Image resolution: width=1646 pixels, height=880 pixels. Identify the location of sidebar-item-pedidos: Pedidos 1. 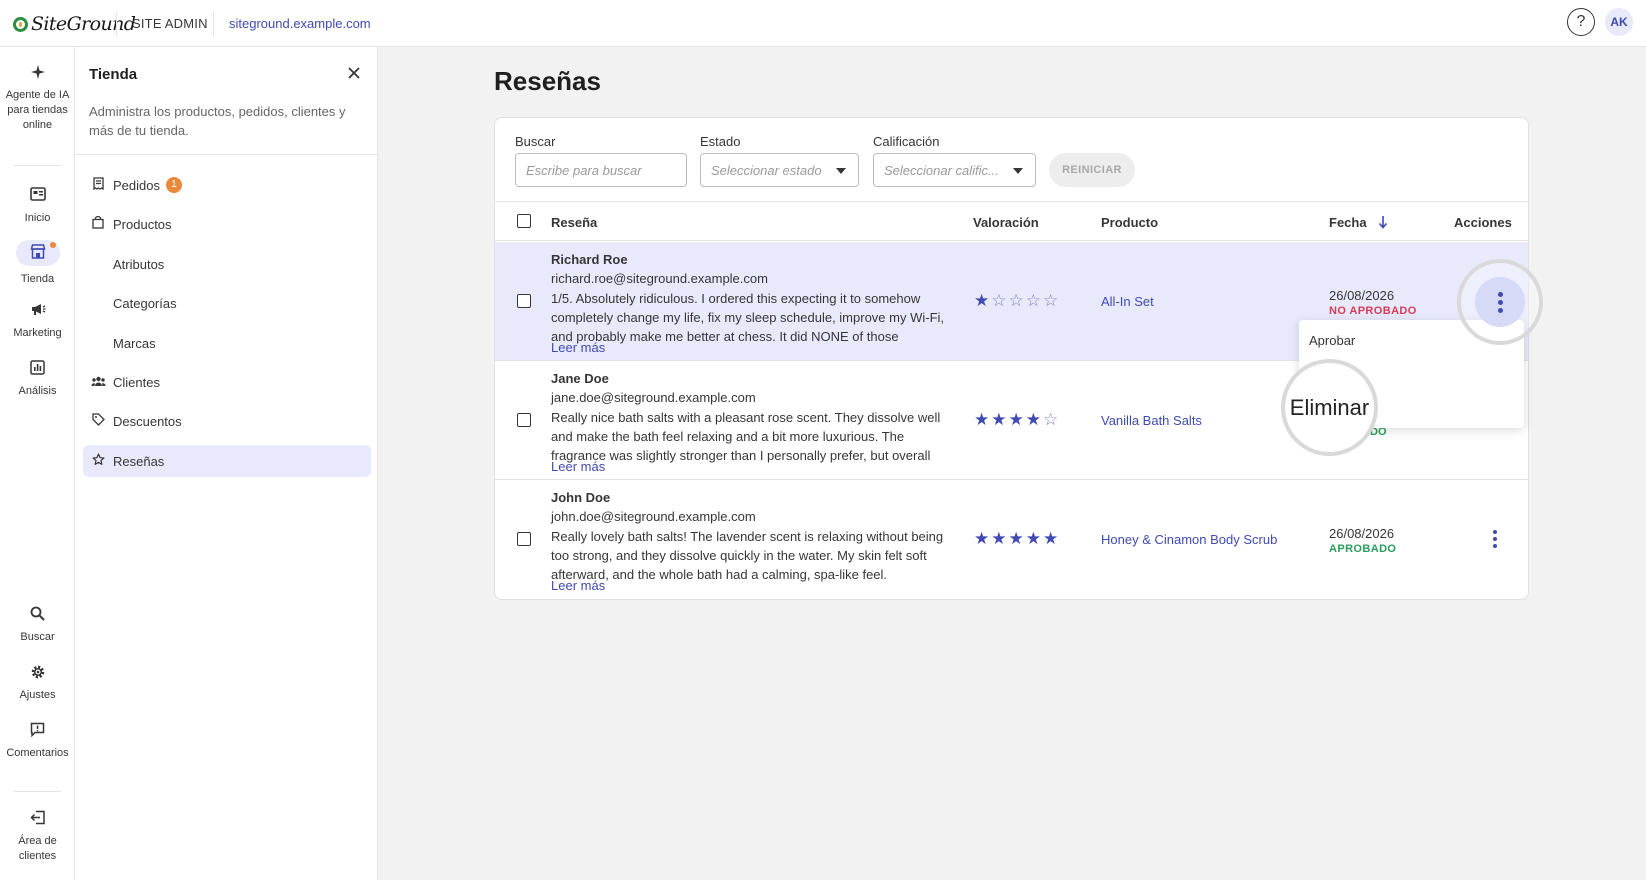
(227, 185).